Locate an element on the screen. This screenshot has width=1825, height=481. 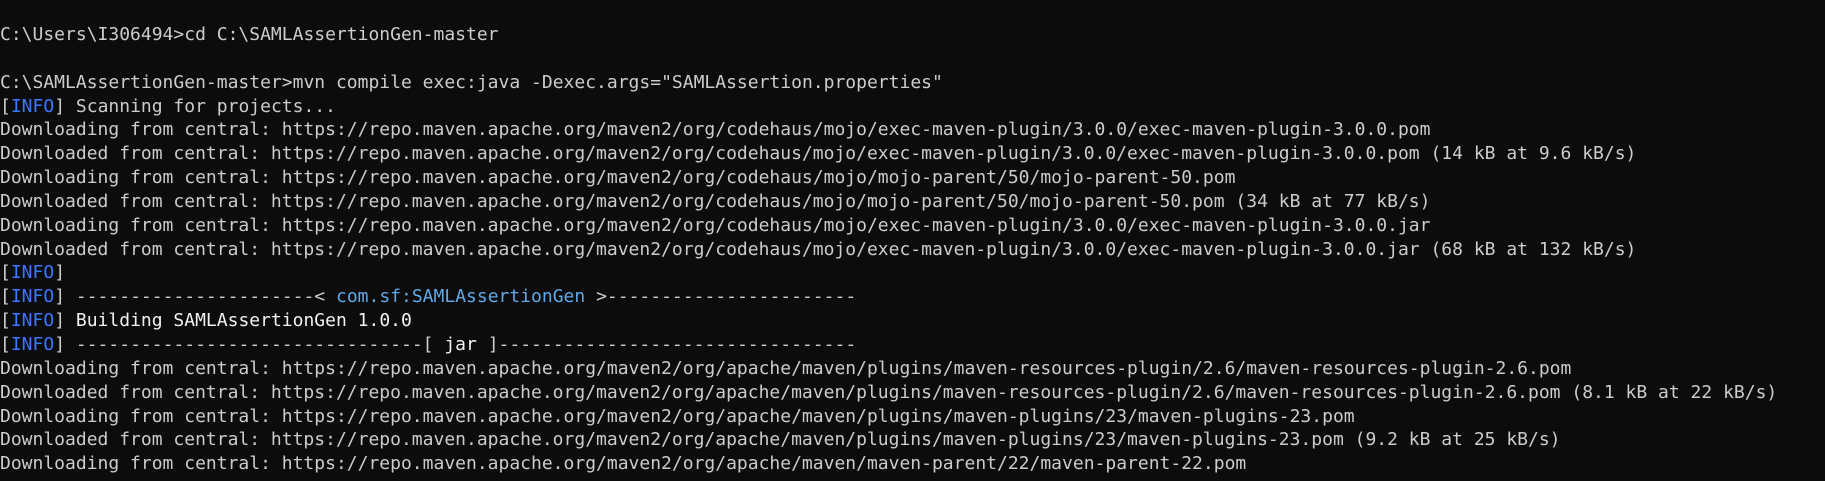
prompt-path: C:\SAMLAssertionGen-master> is located at coordinates (146, 82).